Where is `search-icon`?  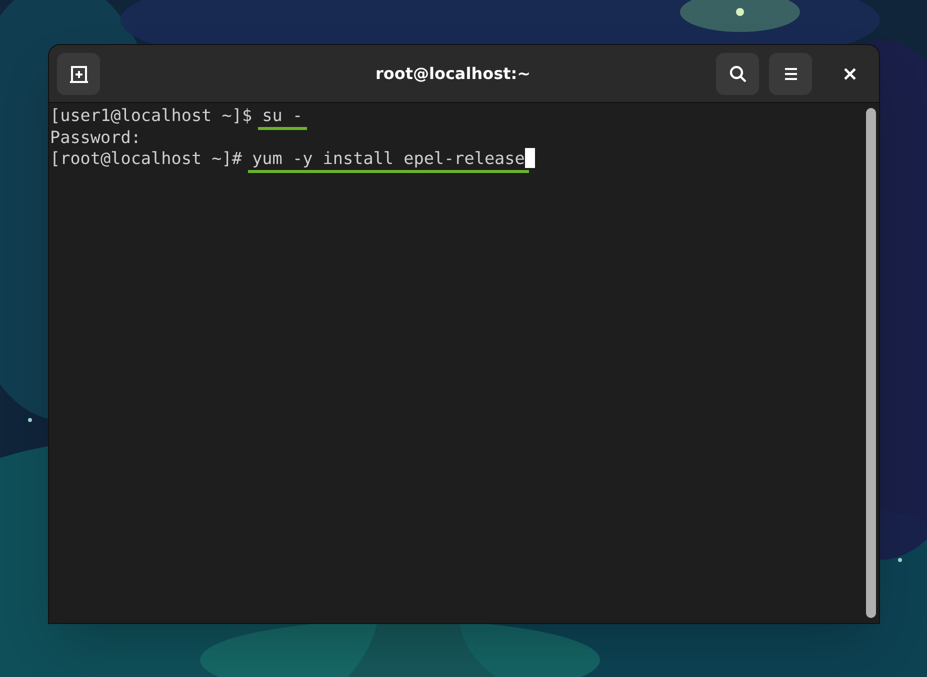 search-icon is located at coordinates (737, 73).